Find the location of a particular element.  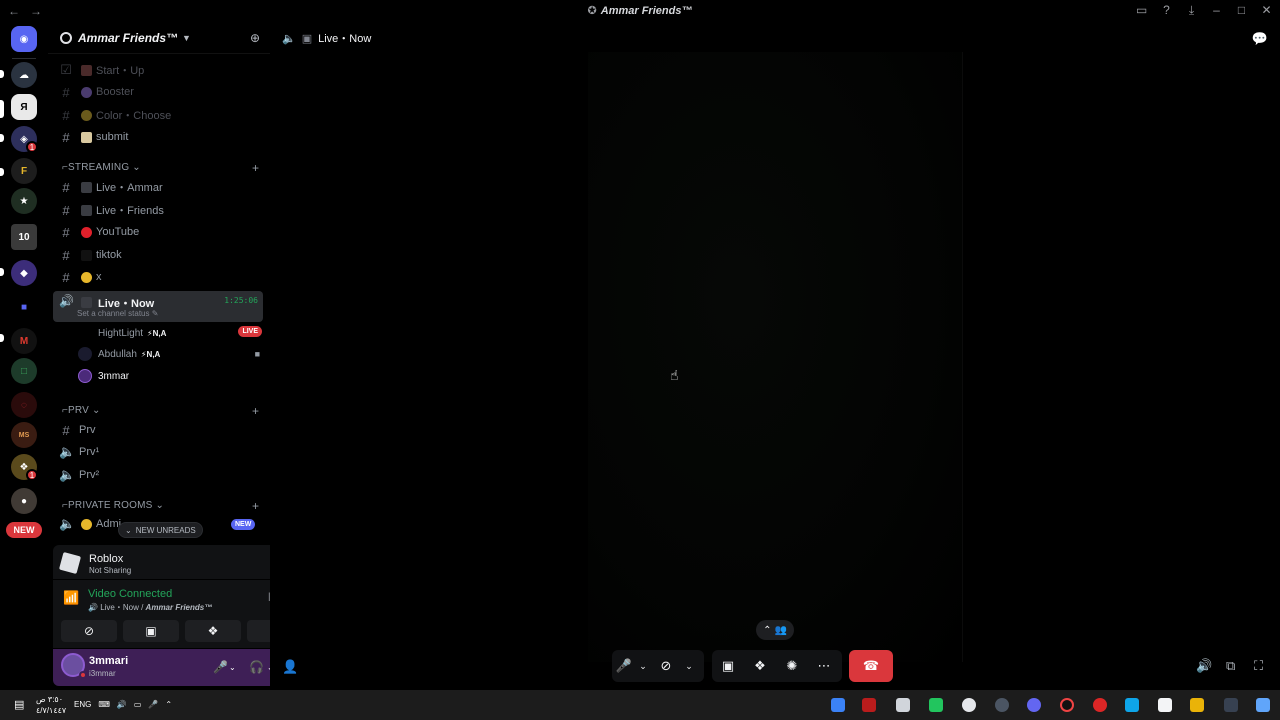

folder-icon: ■ is located at coordinates (24, 307).